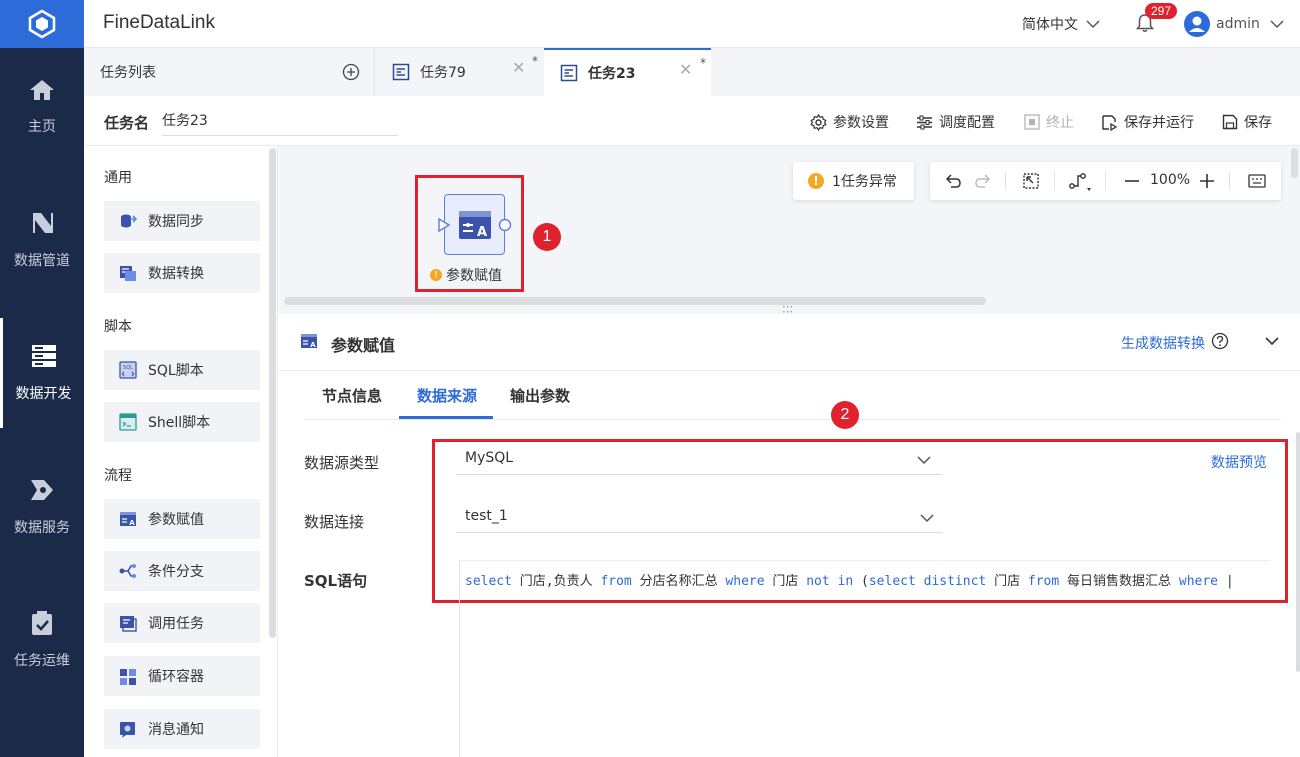 Image resolution: width=1300 pixels, height=757 pixels. What do you see at coordinates (830, 581) in the screenshot?
I see `sql-keyword: not in` at bounding box center [830, 581].